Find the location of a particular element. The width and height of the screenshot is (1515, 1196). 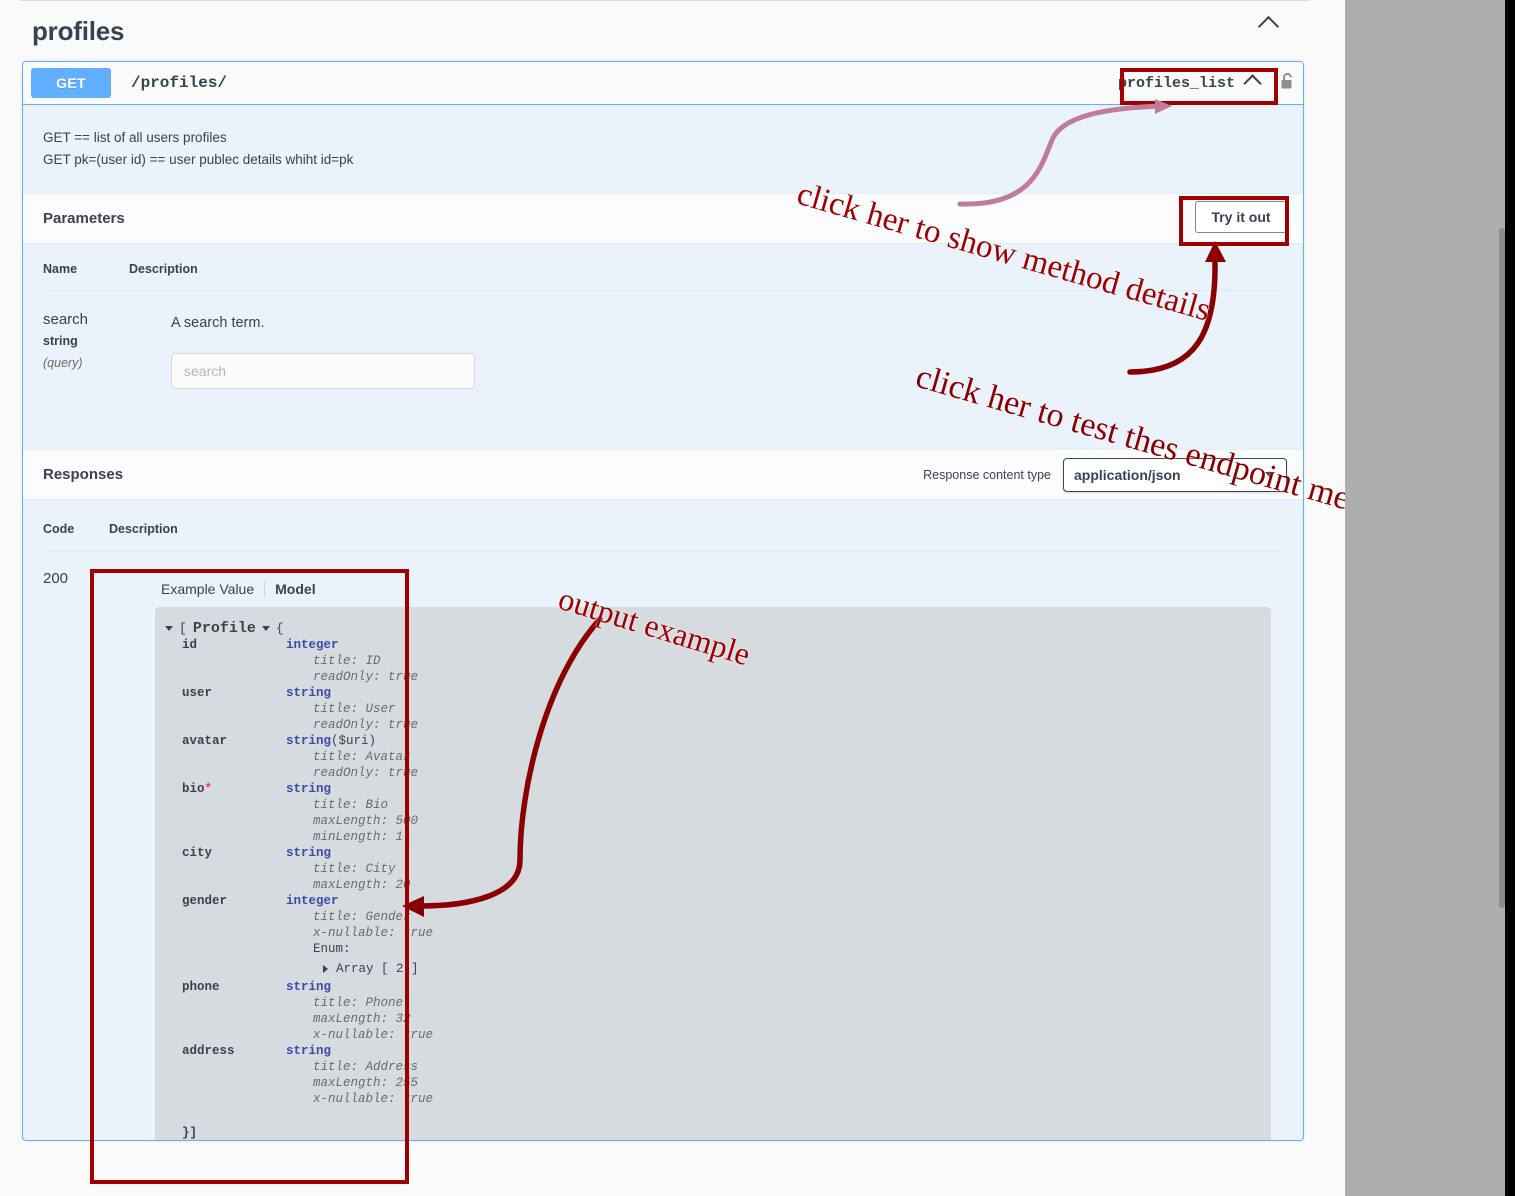

property-format: ($uri) is located at coordinates (354, 740).